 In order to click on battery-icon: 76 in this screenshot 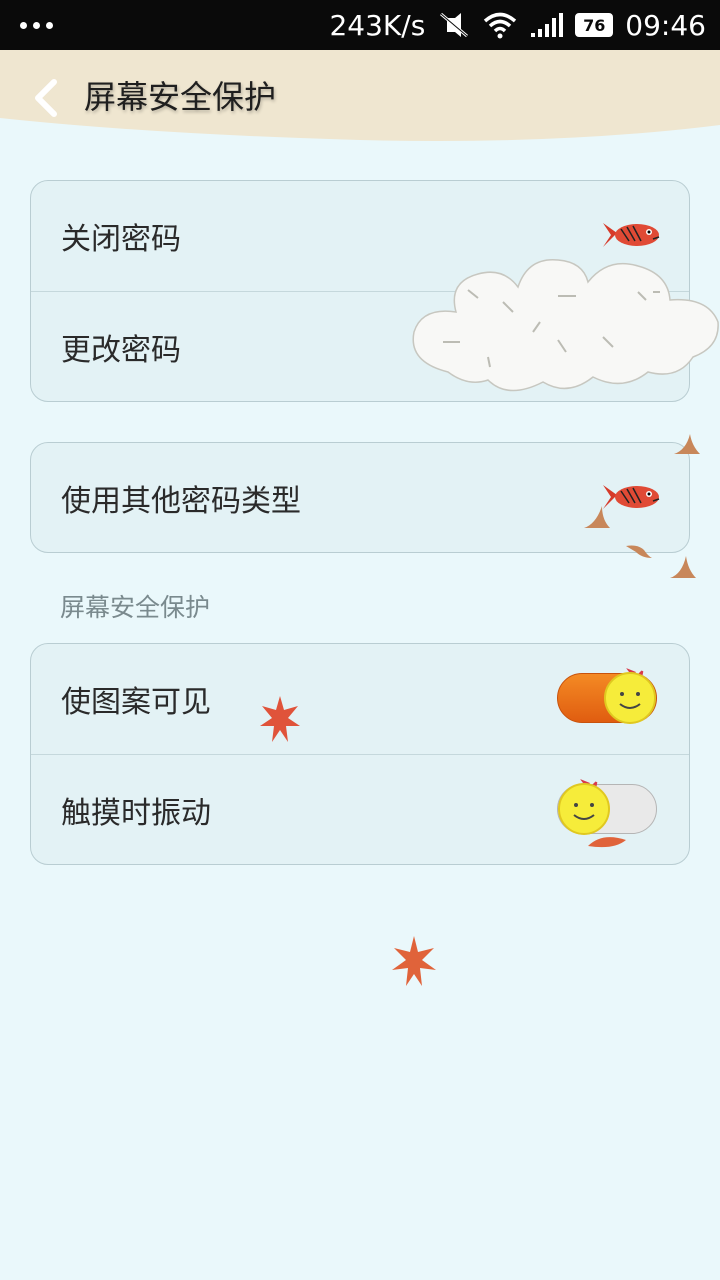, I will do `click(594, 25)`.